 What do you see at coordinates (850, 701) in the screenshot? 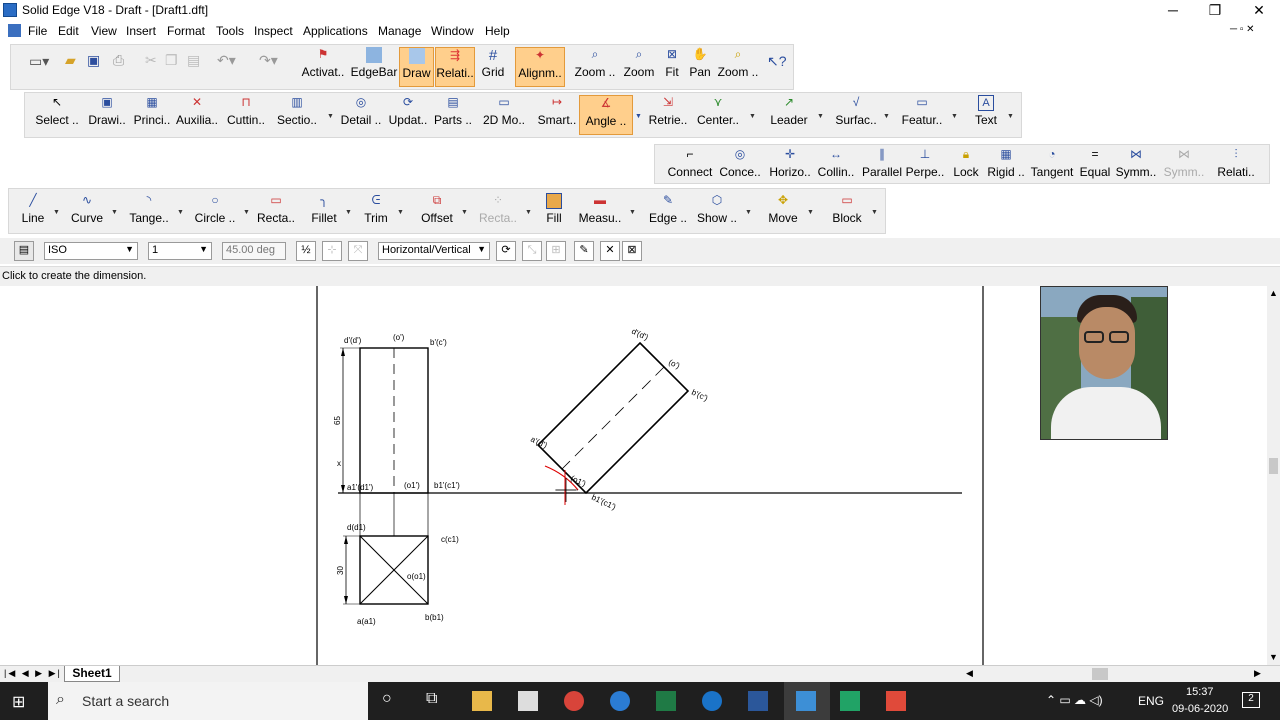
I see `camtasia-icon` at bounding box center [850, 701].